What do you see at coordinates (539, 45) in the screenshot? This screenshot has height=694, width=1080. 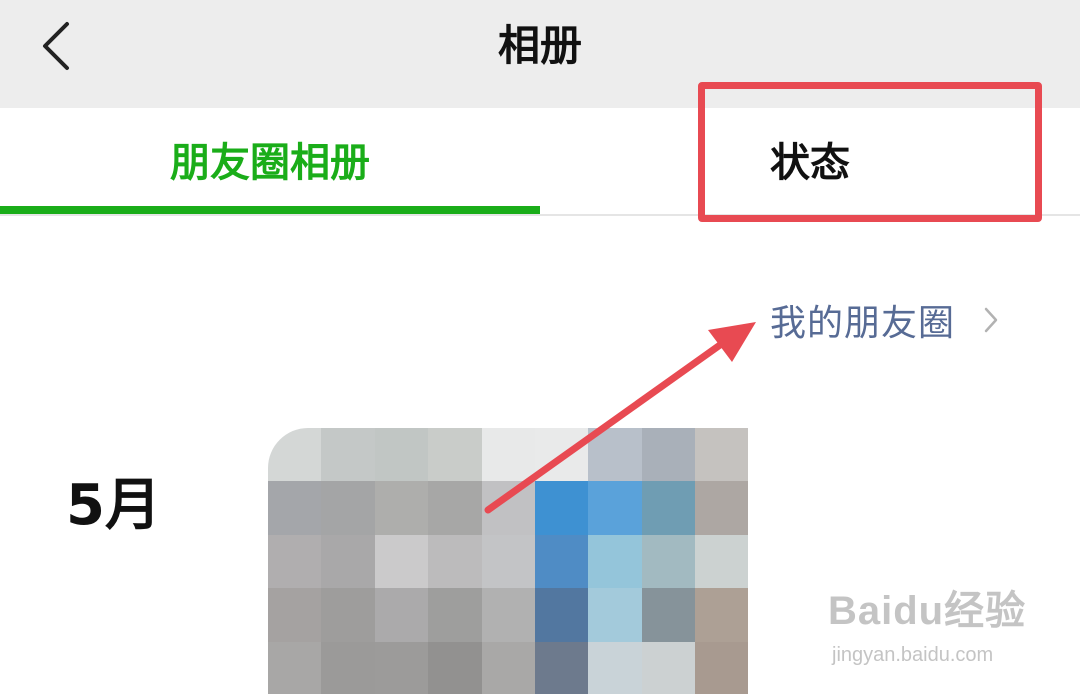 I see `page-title: 相册` at bounding box center [539, 45].